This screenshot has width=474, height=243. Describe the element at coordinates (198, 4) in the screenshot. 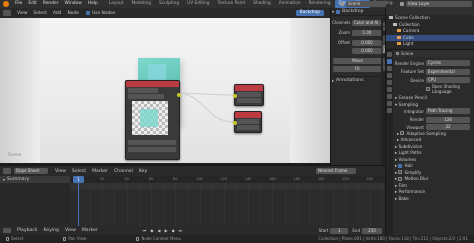

I see `tab-uv-editing: UV Editing` at that location.